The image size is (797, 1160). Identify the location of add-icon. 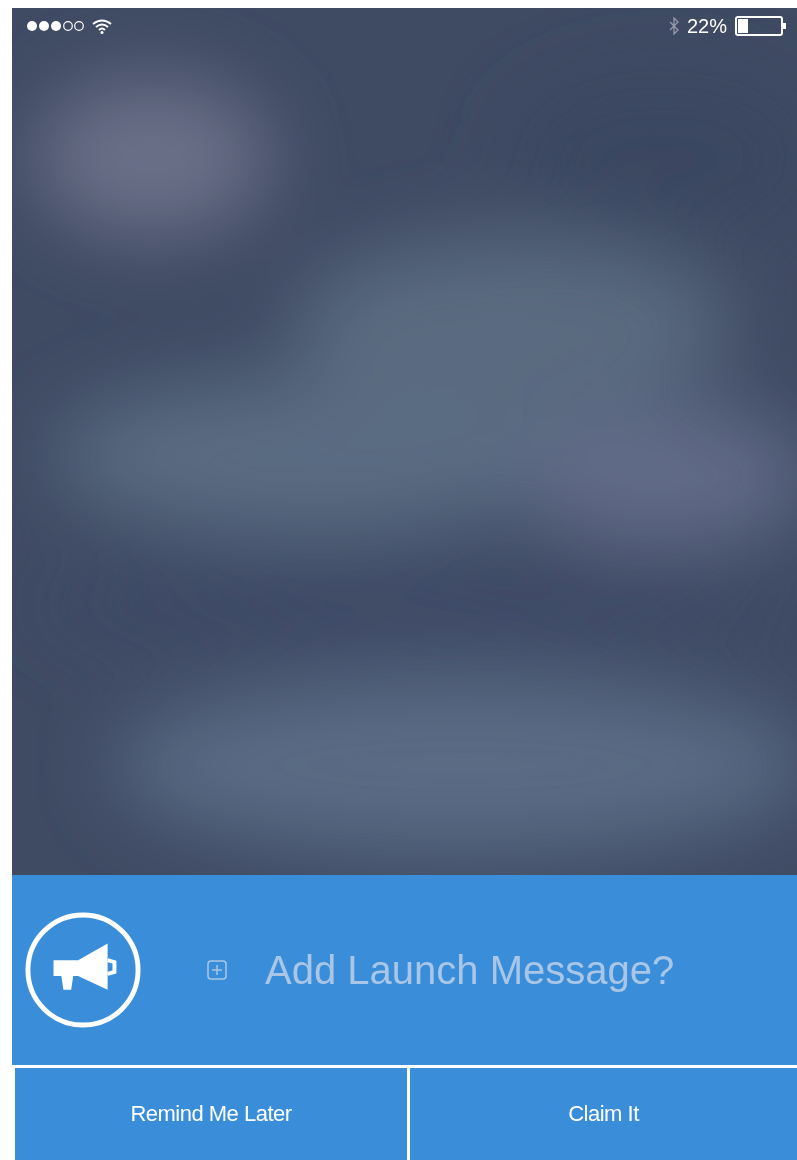
(217, 970).